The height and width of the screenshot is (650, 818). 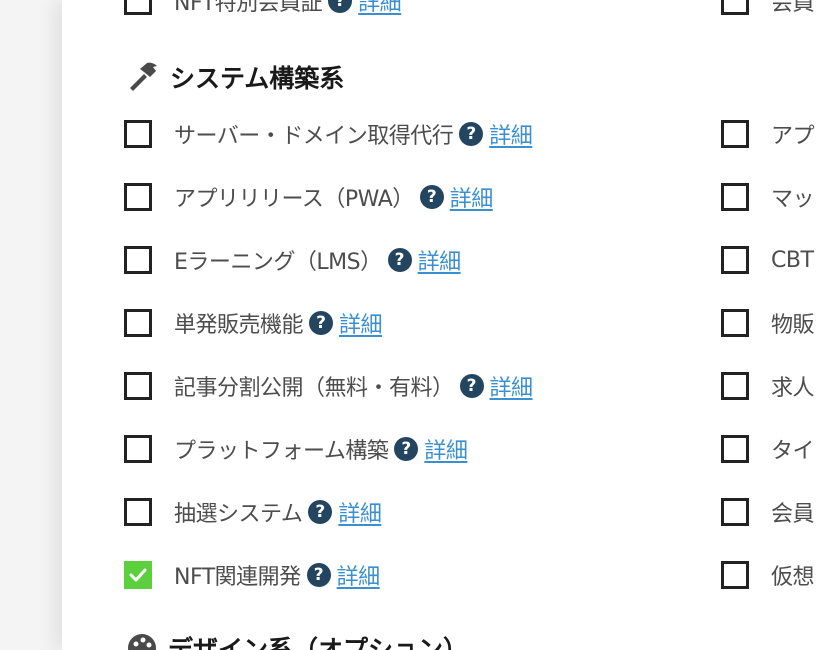 I want to click on section-title: システム構築系, so click(x=257, y=78).